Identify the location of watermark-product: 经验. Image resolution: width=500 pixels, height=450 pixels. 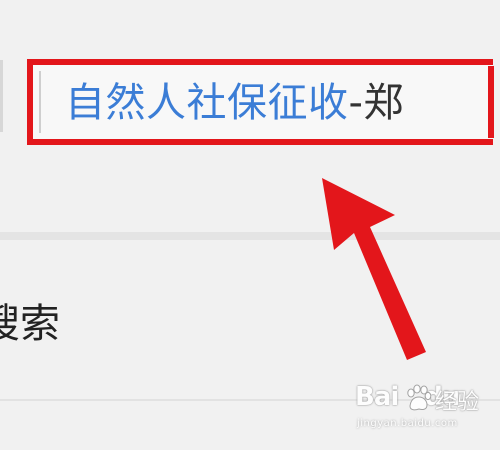
(457, 402).